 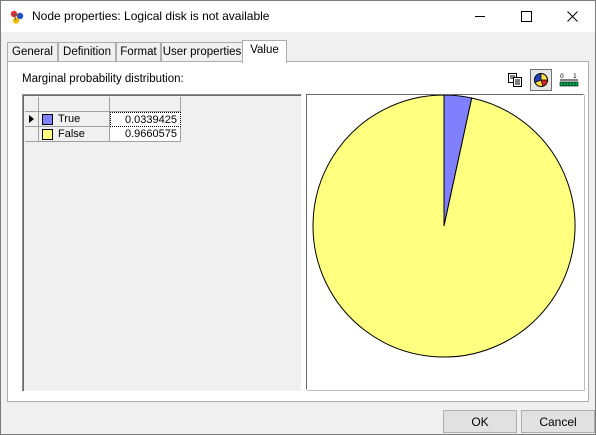 I want to click on state-column-header, so click(x=74, y=104).